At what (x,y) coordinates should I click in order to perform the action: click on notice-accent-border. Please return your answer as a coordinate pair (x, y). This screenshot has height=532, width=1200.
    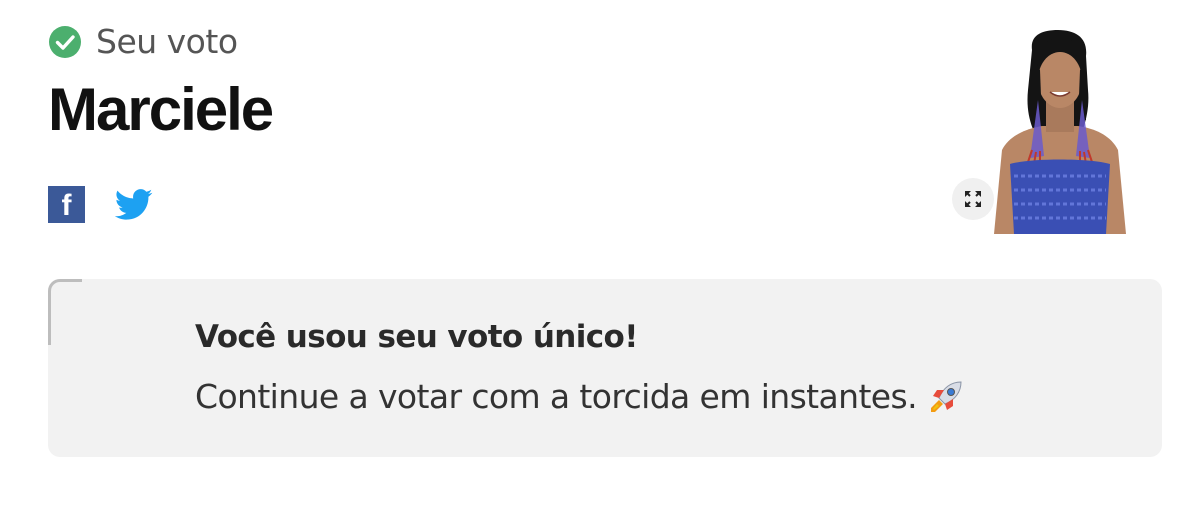
    Looking at the image, I should click on (65, 312).